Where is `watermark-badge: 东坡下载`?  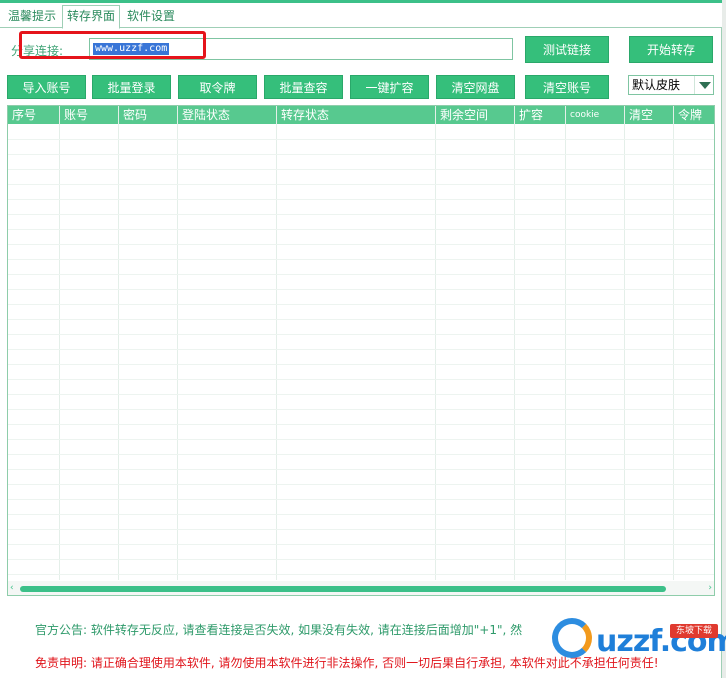
watermark-badge: 东坡下载 is located at coordinates (694, 631).